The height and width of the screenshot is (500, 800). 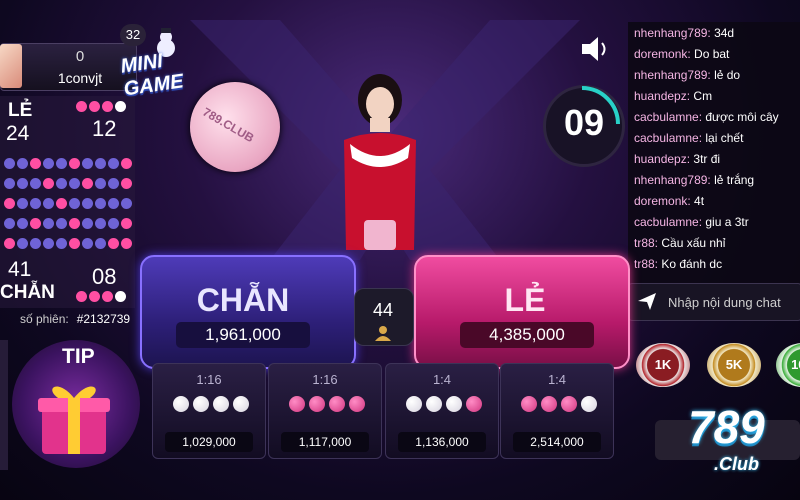 What do you see at coordinates (595, 49) in the screenshot?
I see `sound-icon` at bounding box center [595, 49].